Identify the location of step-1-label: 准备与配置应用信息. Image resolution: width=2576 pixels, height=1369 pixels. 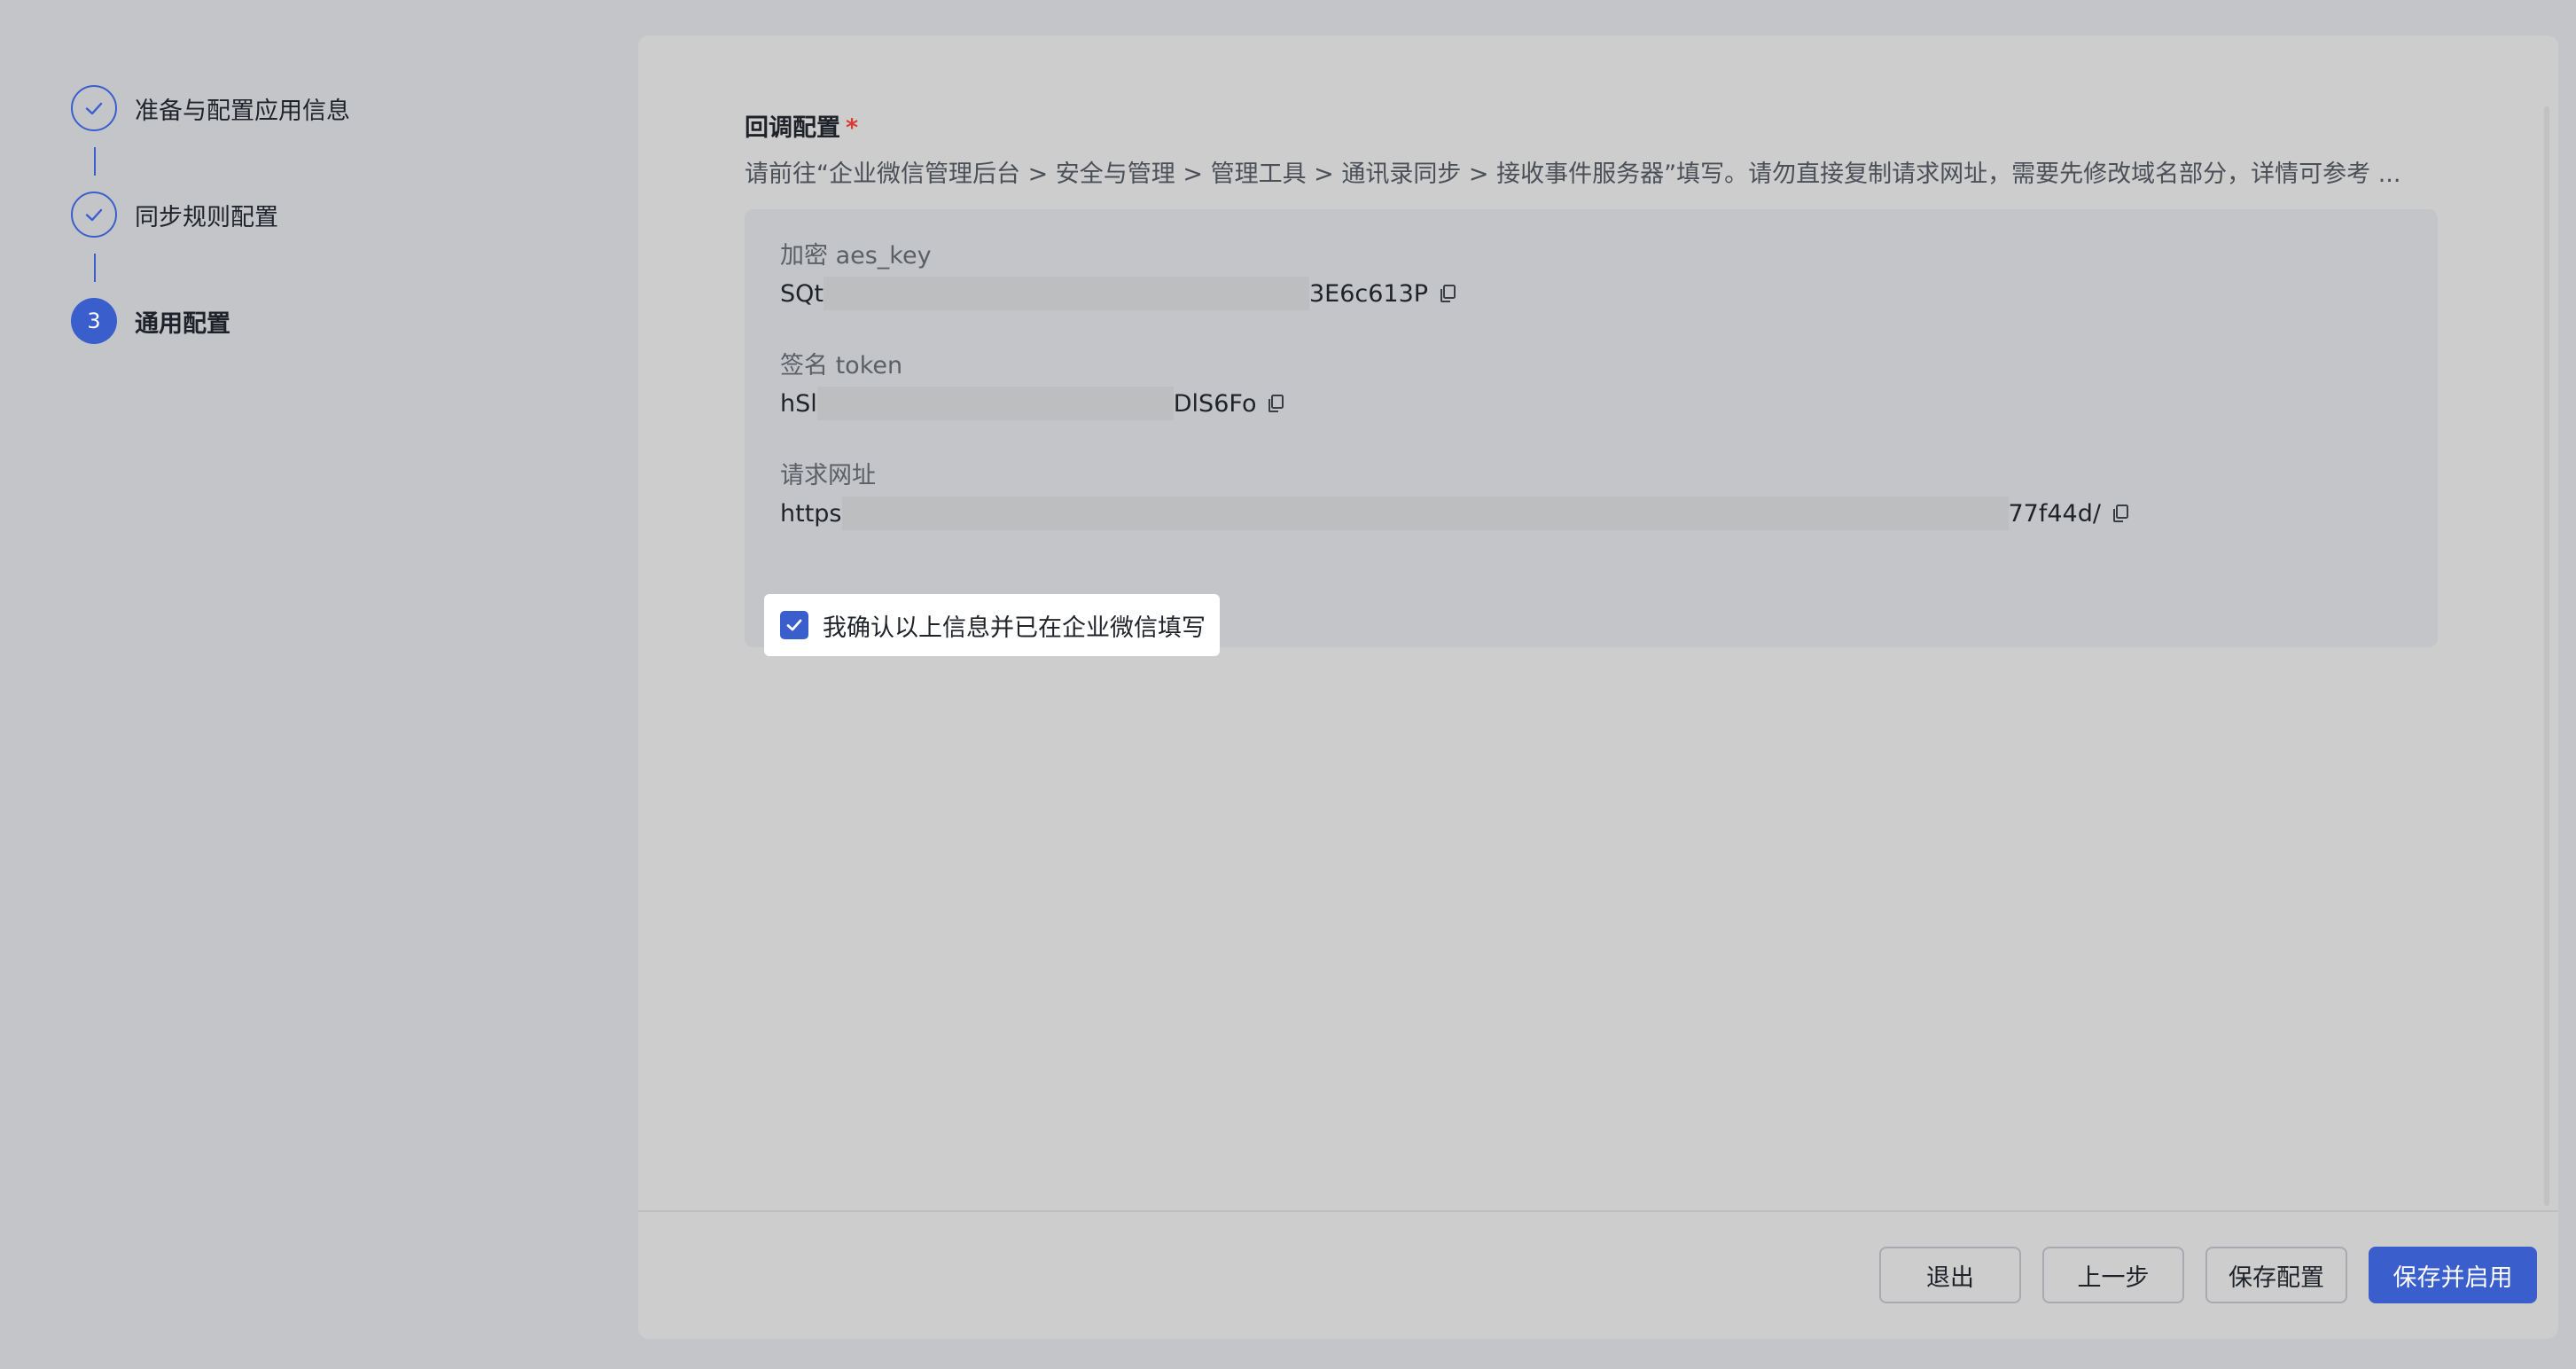
(242, 111).